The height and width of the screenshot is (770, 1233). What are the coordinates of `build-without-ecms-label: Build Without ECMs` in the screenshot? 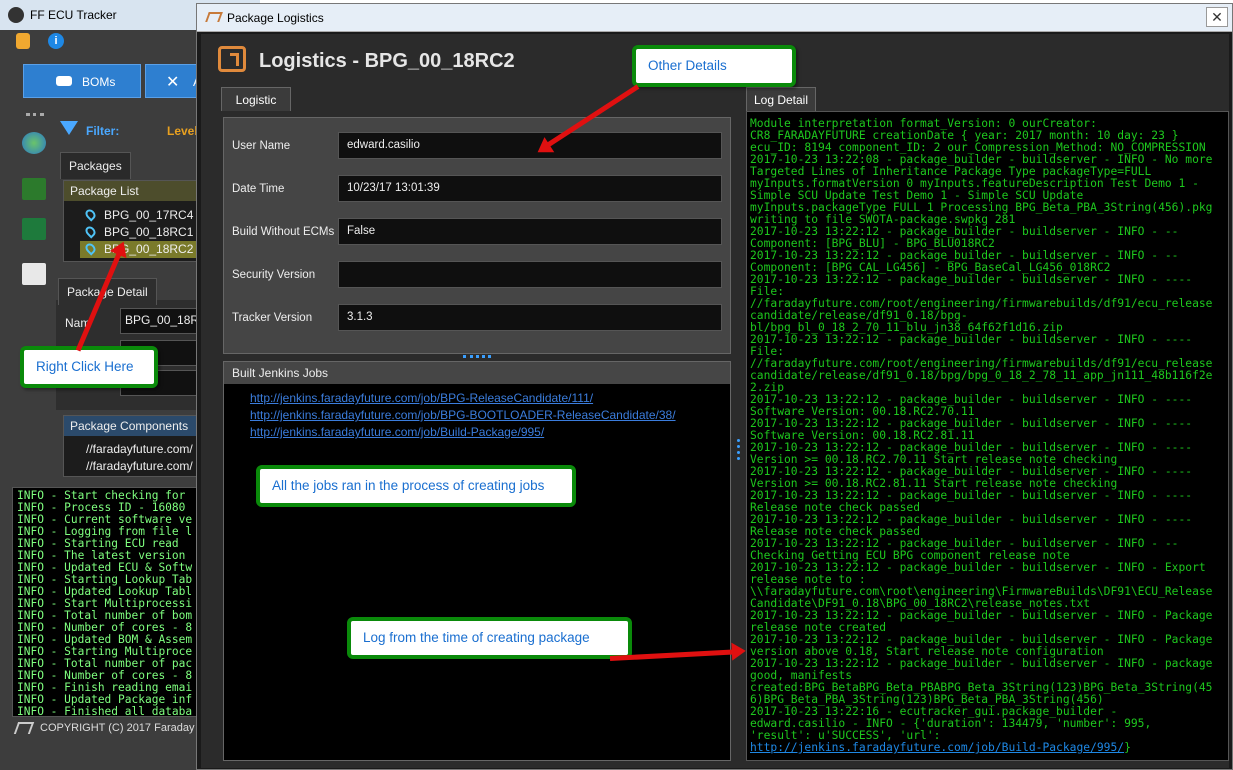 It's located at (283, 232).